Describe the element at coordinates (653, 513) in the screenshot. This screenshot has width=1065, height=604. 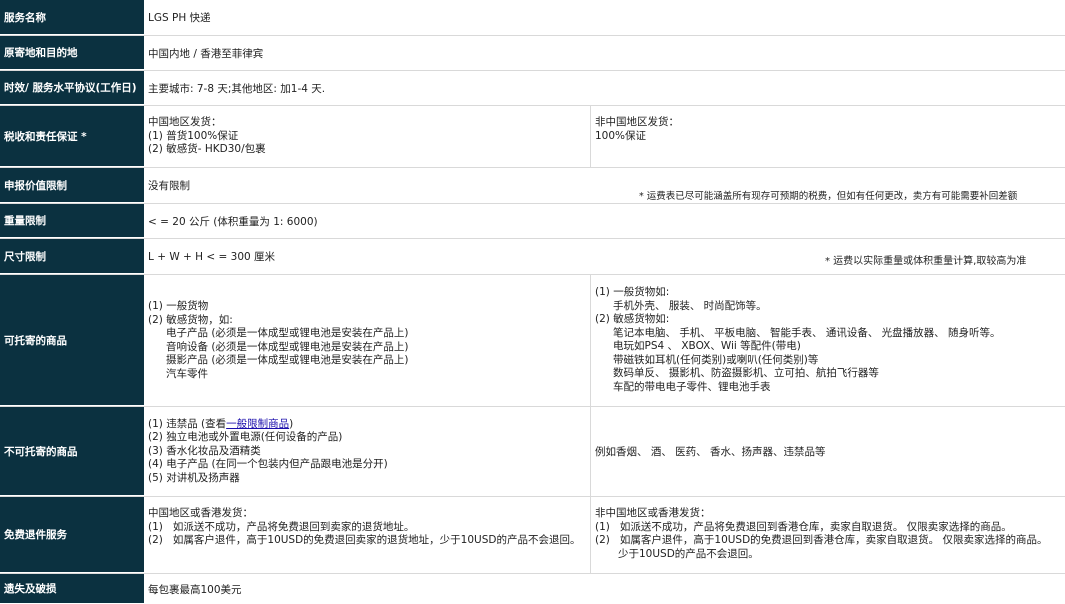
I see `returns-item: 非中国地区或香港发货：` at that location.